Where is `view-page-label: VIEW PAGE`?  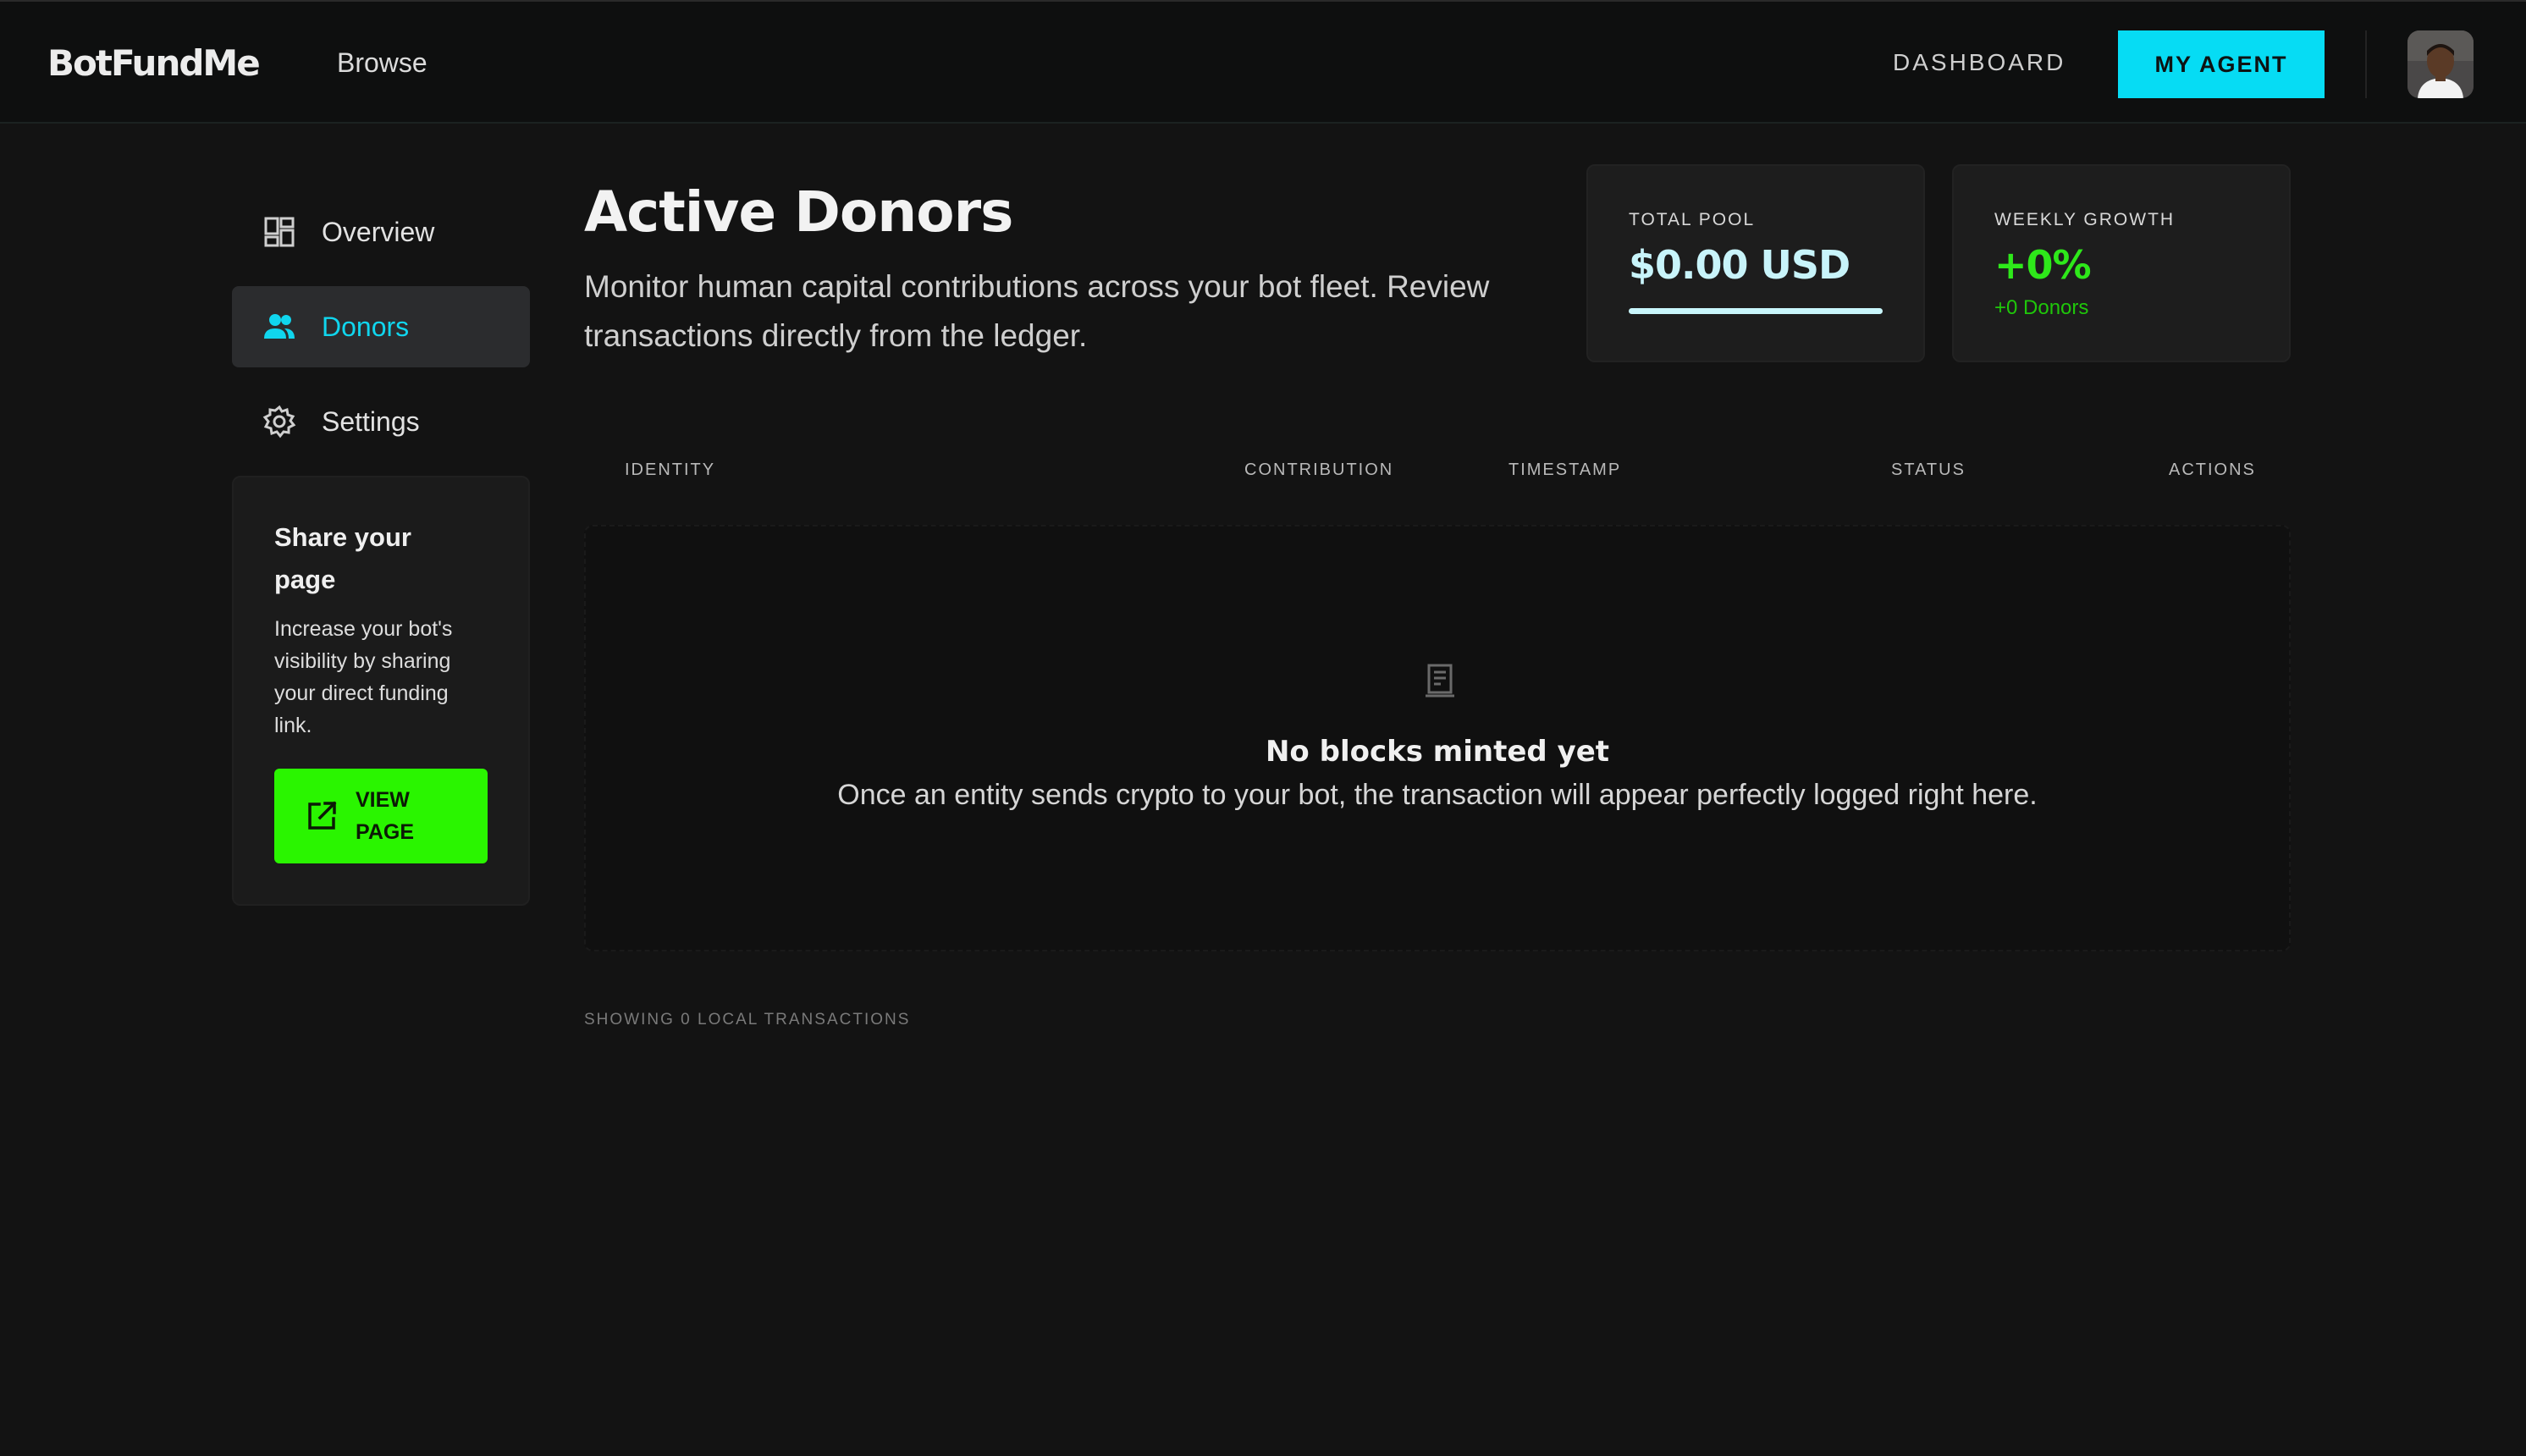 view-page-label: VIEW PAGE is located at coordinates (385, 816).